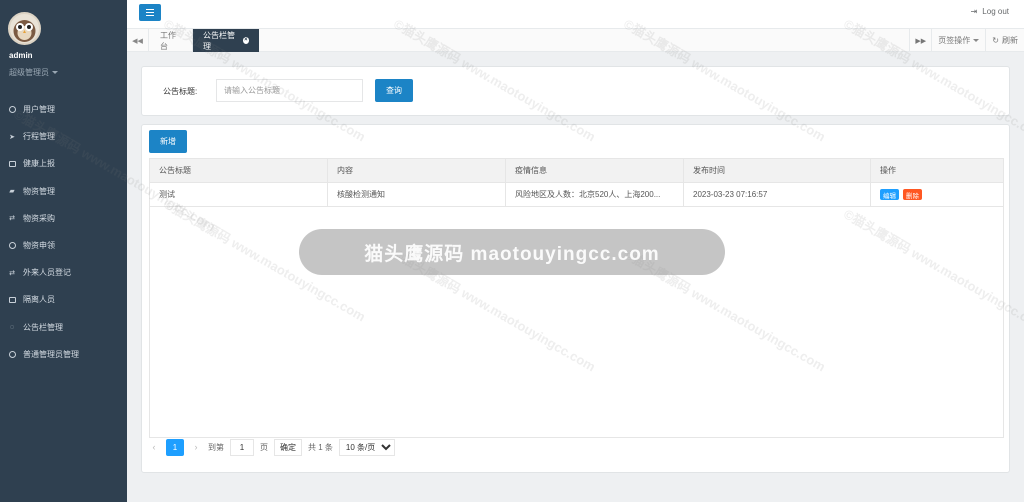 The width and height of the screenshot is (1024, 502). I want to click on sidebar-item-label: 用户管理, so click(39, 110).